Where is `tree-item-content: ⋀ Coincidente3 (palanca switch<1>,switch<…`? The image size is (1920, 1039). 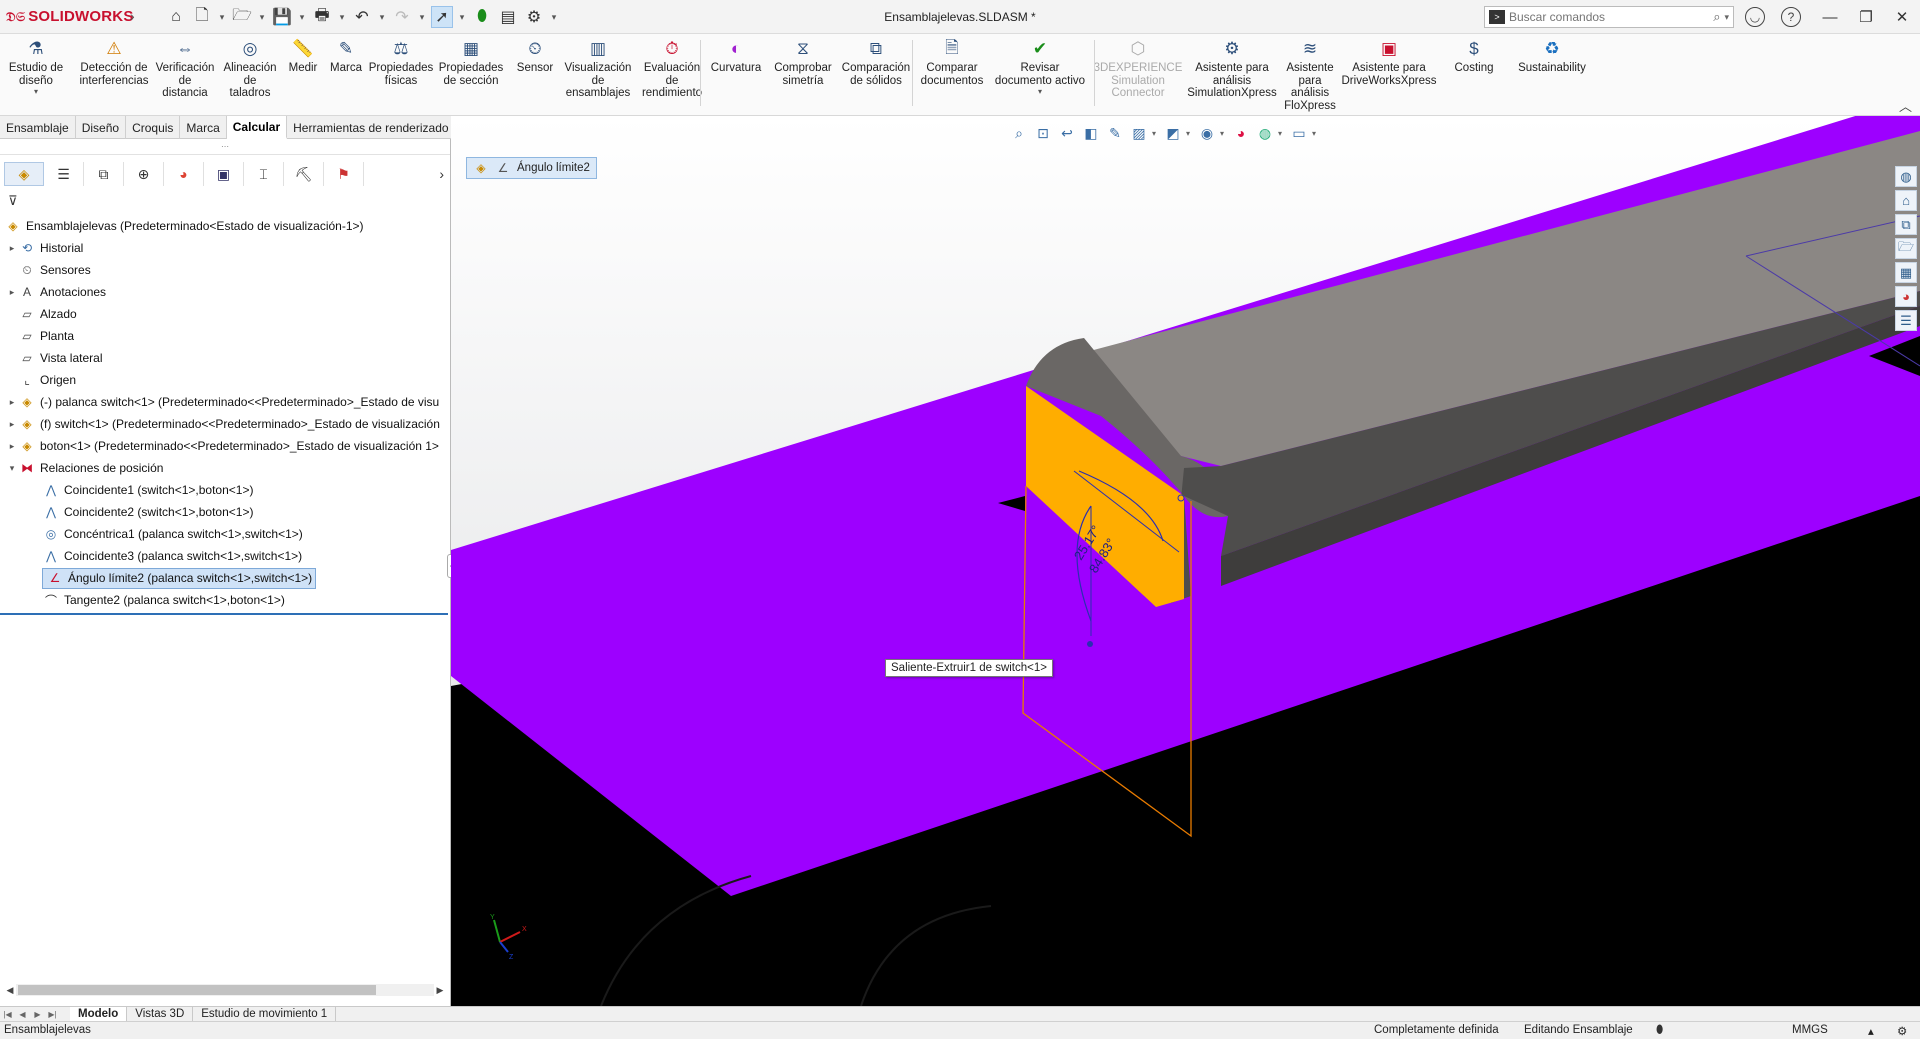 tree-item-content: ⋀ Coincidente3 (palanca switch<1>,switch<… is located at coordinates (172, 556).